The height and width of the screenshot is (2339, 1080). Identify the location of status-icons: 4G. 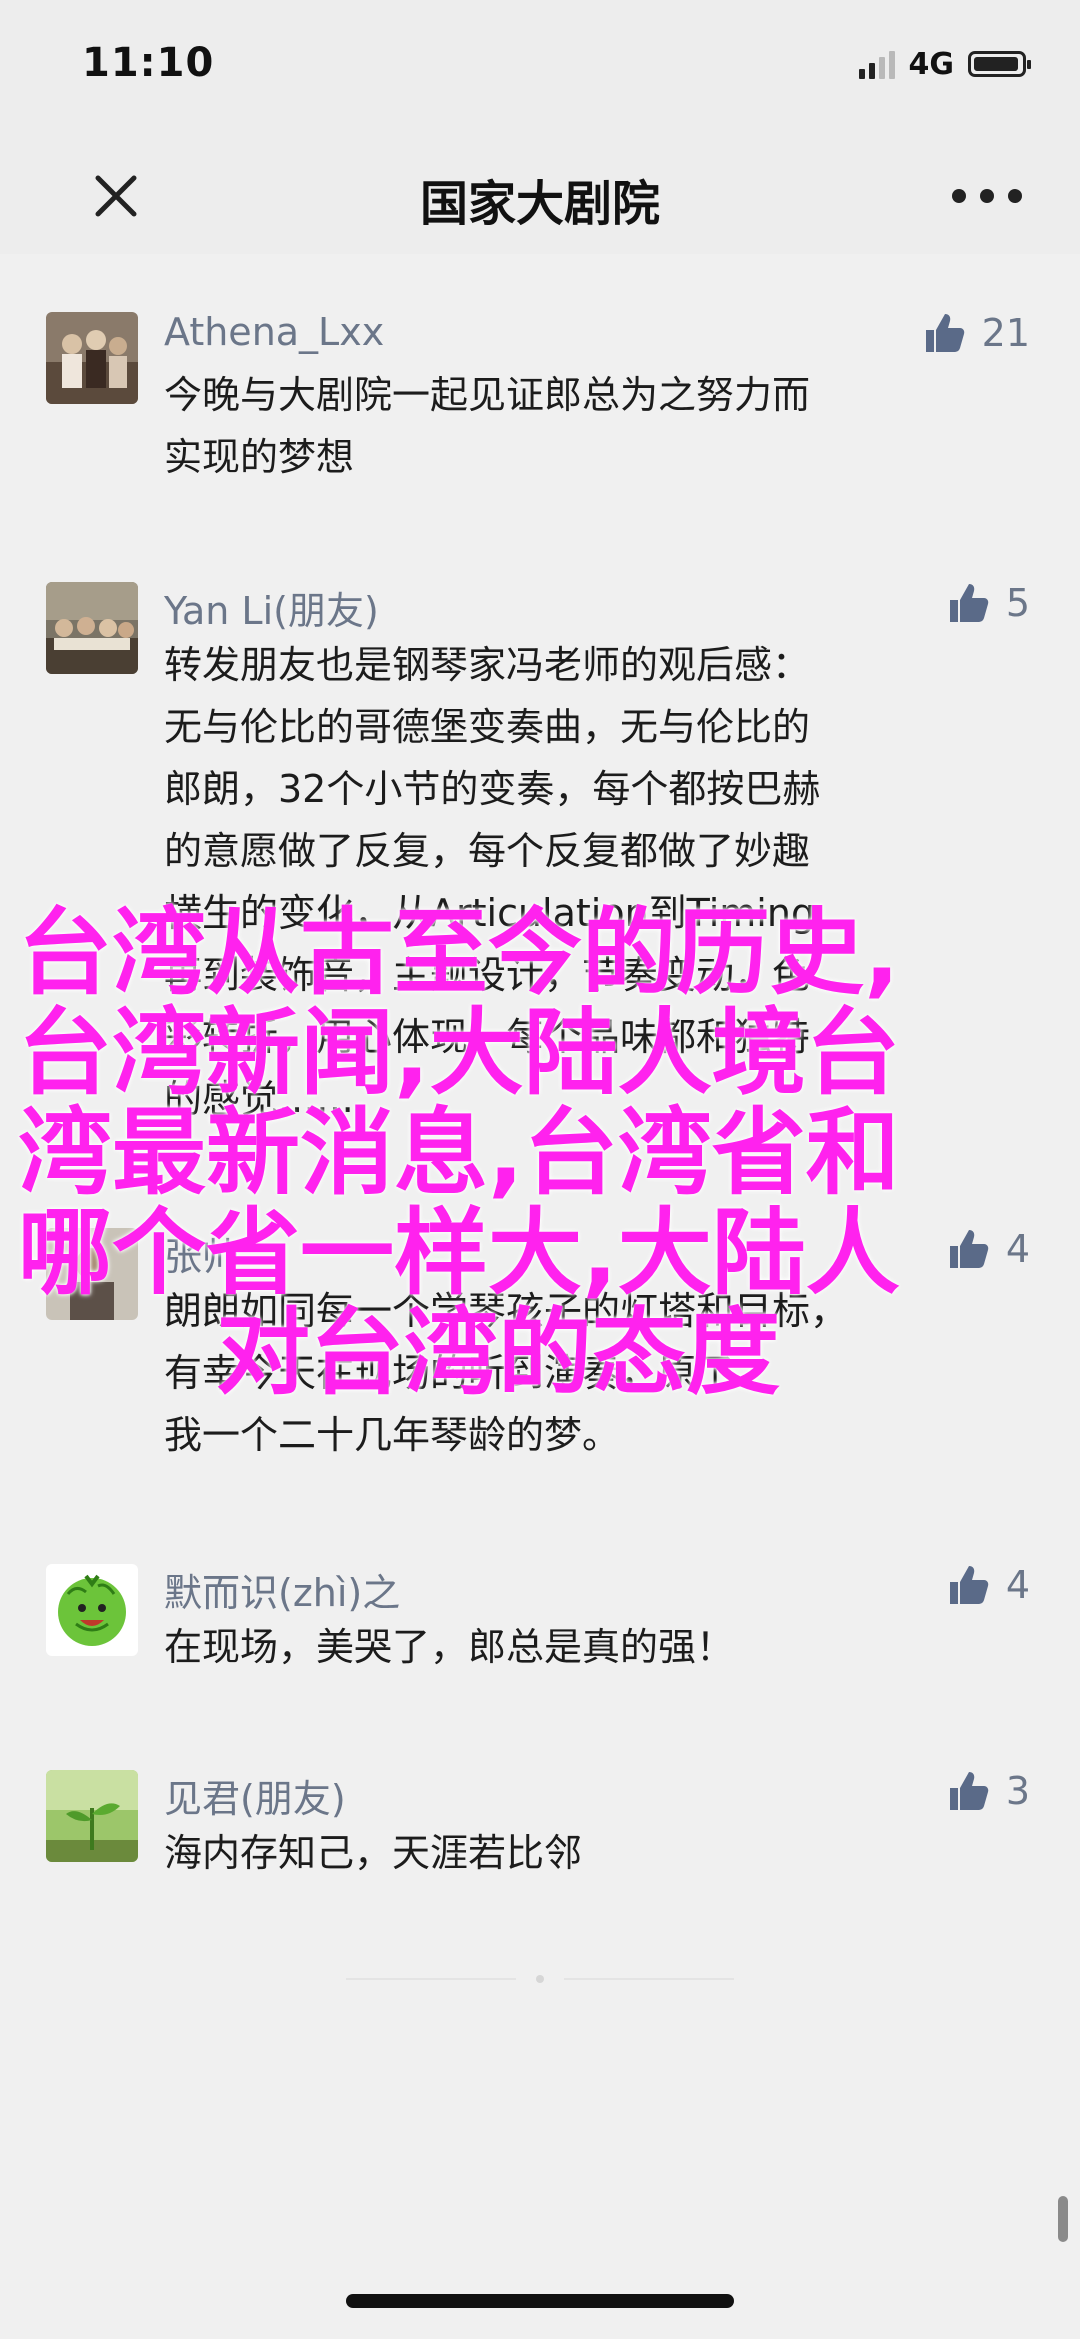
(944, 64).